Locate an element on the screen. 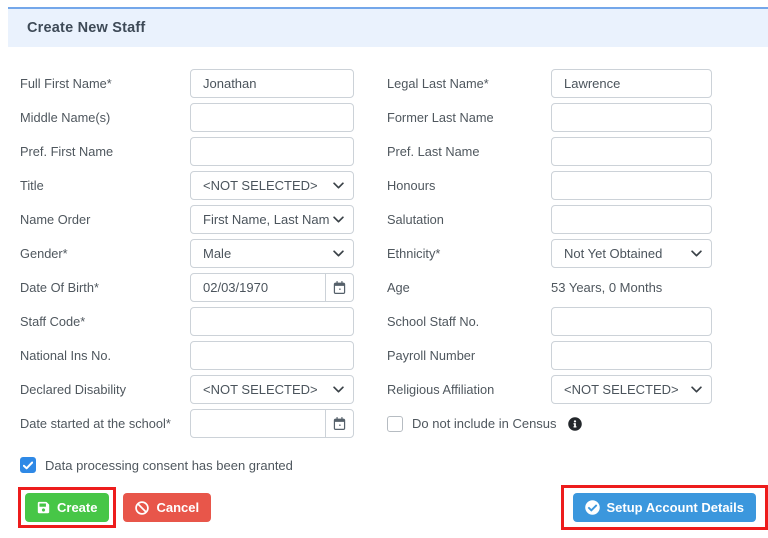 This screenshot has width=768, height=538. check-icon is located at coordinates (28, 465).